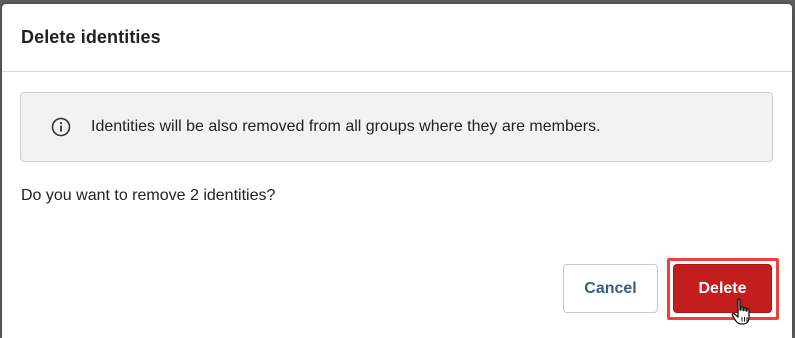 This screenshot has width=795, height=338. Describe the element at coordinates (740, 311) in the screenshot. I see `hand-pointer-icon` at that location.